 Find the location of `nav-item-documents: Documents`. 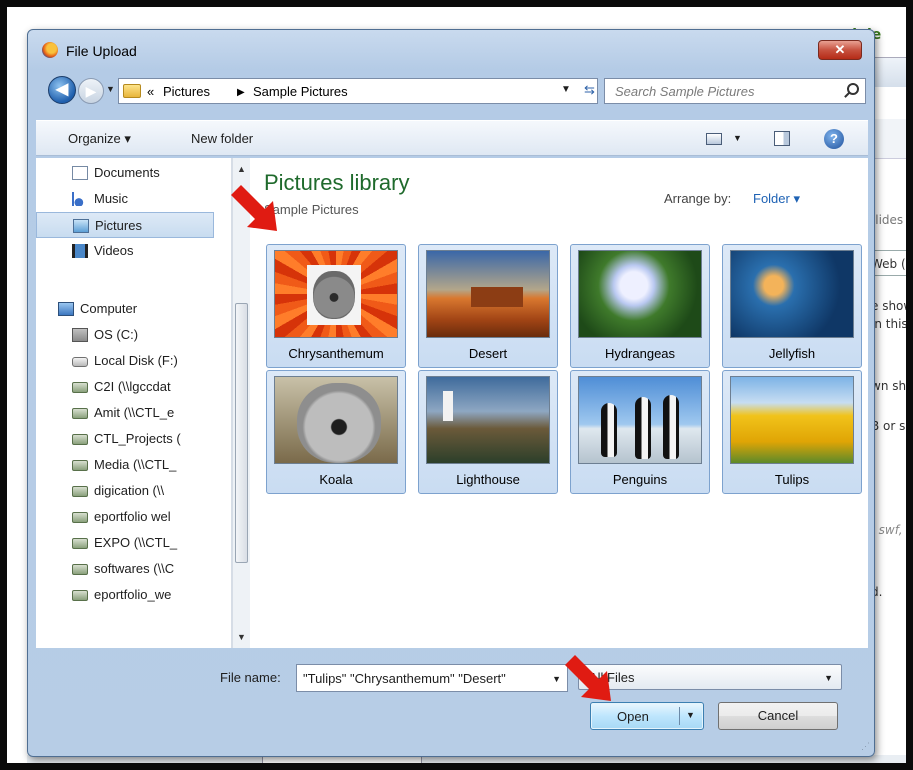

nav-item-documents: Documents is located at coordinates (125, 173).